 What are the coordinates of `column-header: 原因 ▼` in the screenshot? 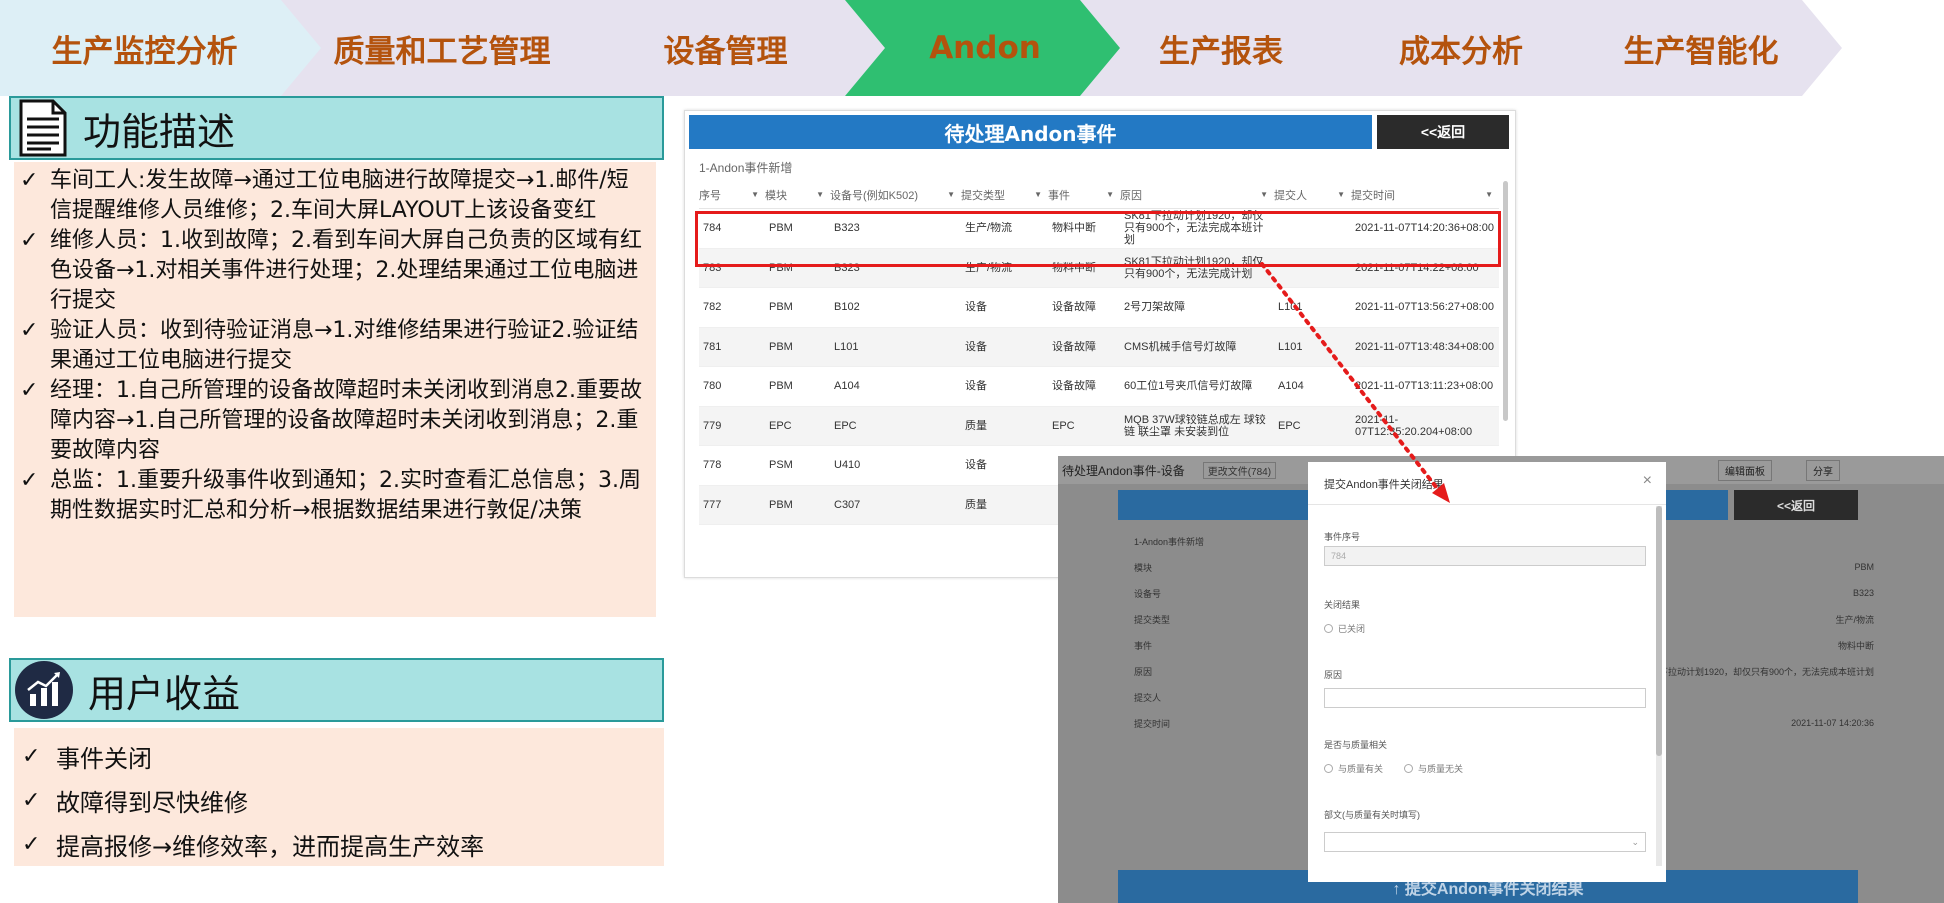 It's located at (1197, 195).